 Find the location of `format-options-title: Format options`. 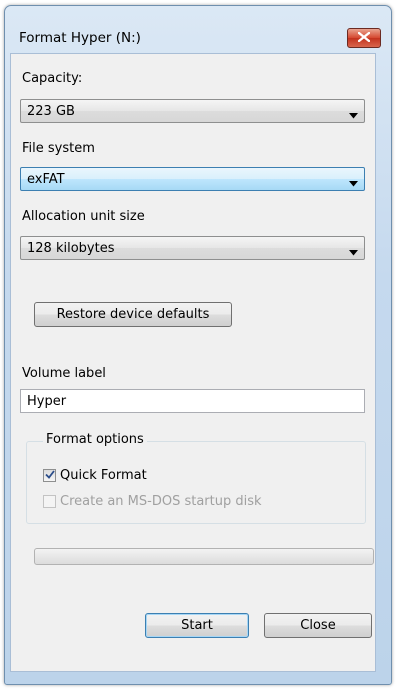

format-options-title: Format options is located at coordinates (95, 439).